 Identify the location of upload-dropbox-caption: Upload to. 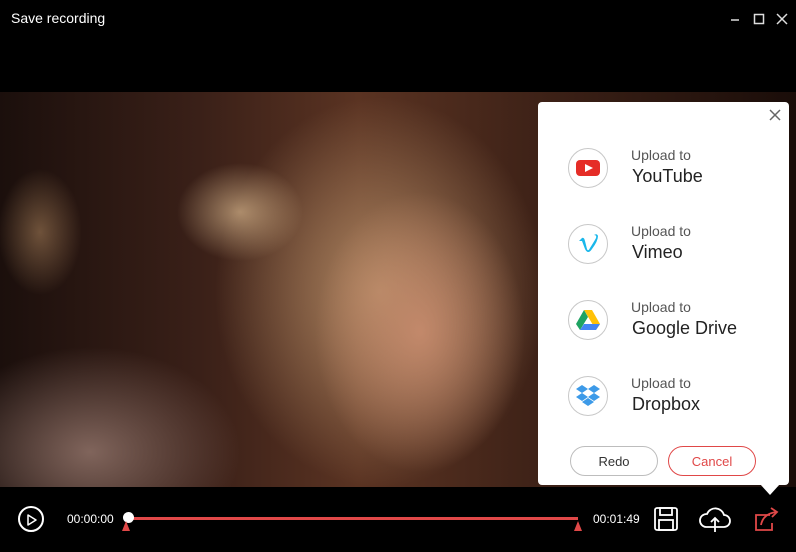
(661, 383).